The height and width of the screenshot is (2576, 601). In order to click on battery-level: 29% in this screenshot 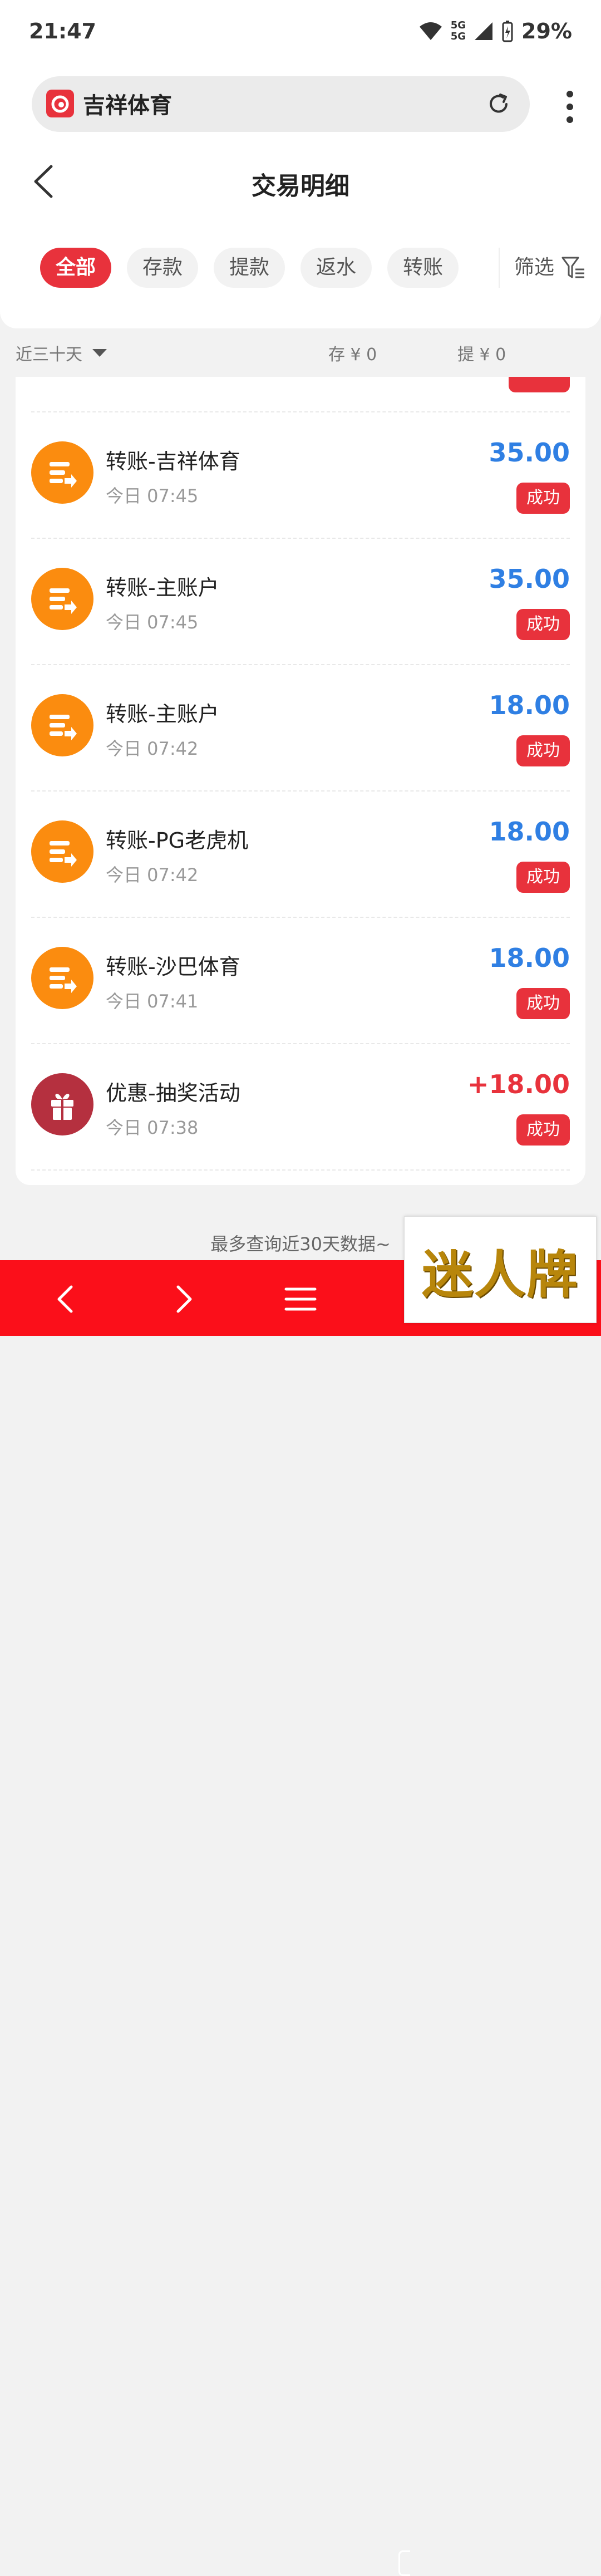, I will do `click(546, 31)`.